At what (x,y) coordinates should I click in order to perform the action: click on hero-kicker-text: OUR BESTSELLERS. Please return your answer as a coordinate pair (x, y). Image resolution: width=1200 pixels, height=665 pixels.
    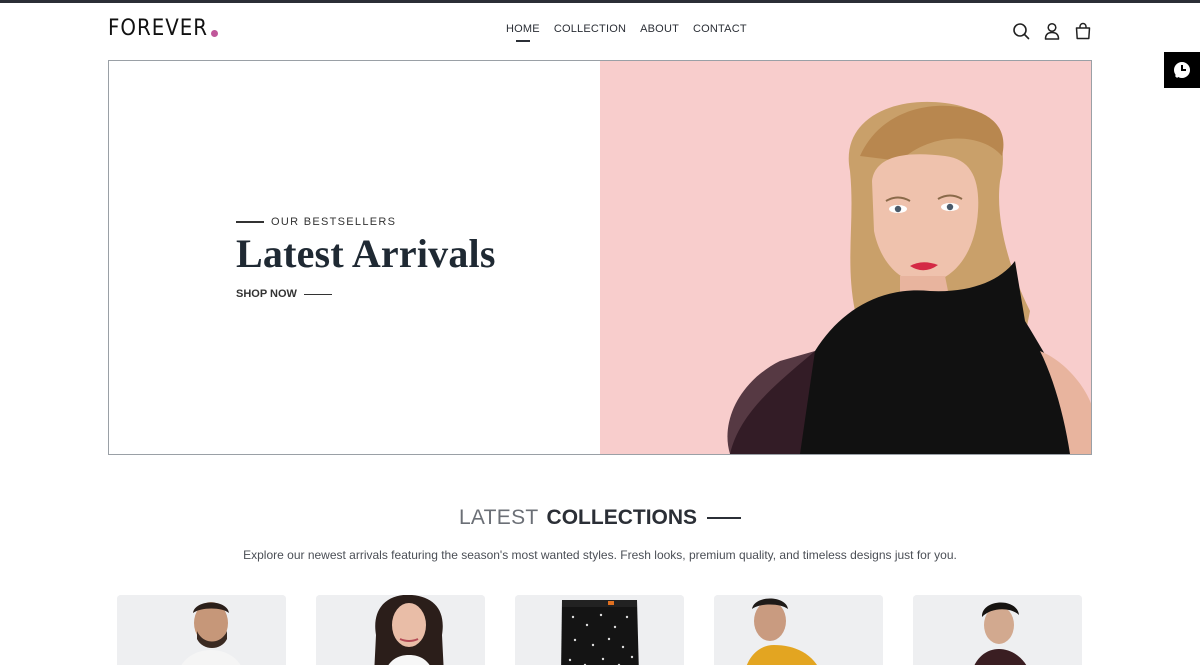
    Looking at the image, I should click on (334, 222).